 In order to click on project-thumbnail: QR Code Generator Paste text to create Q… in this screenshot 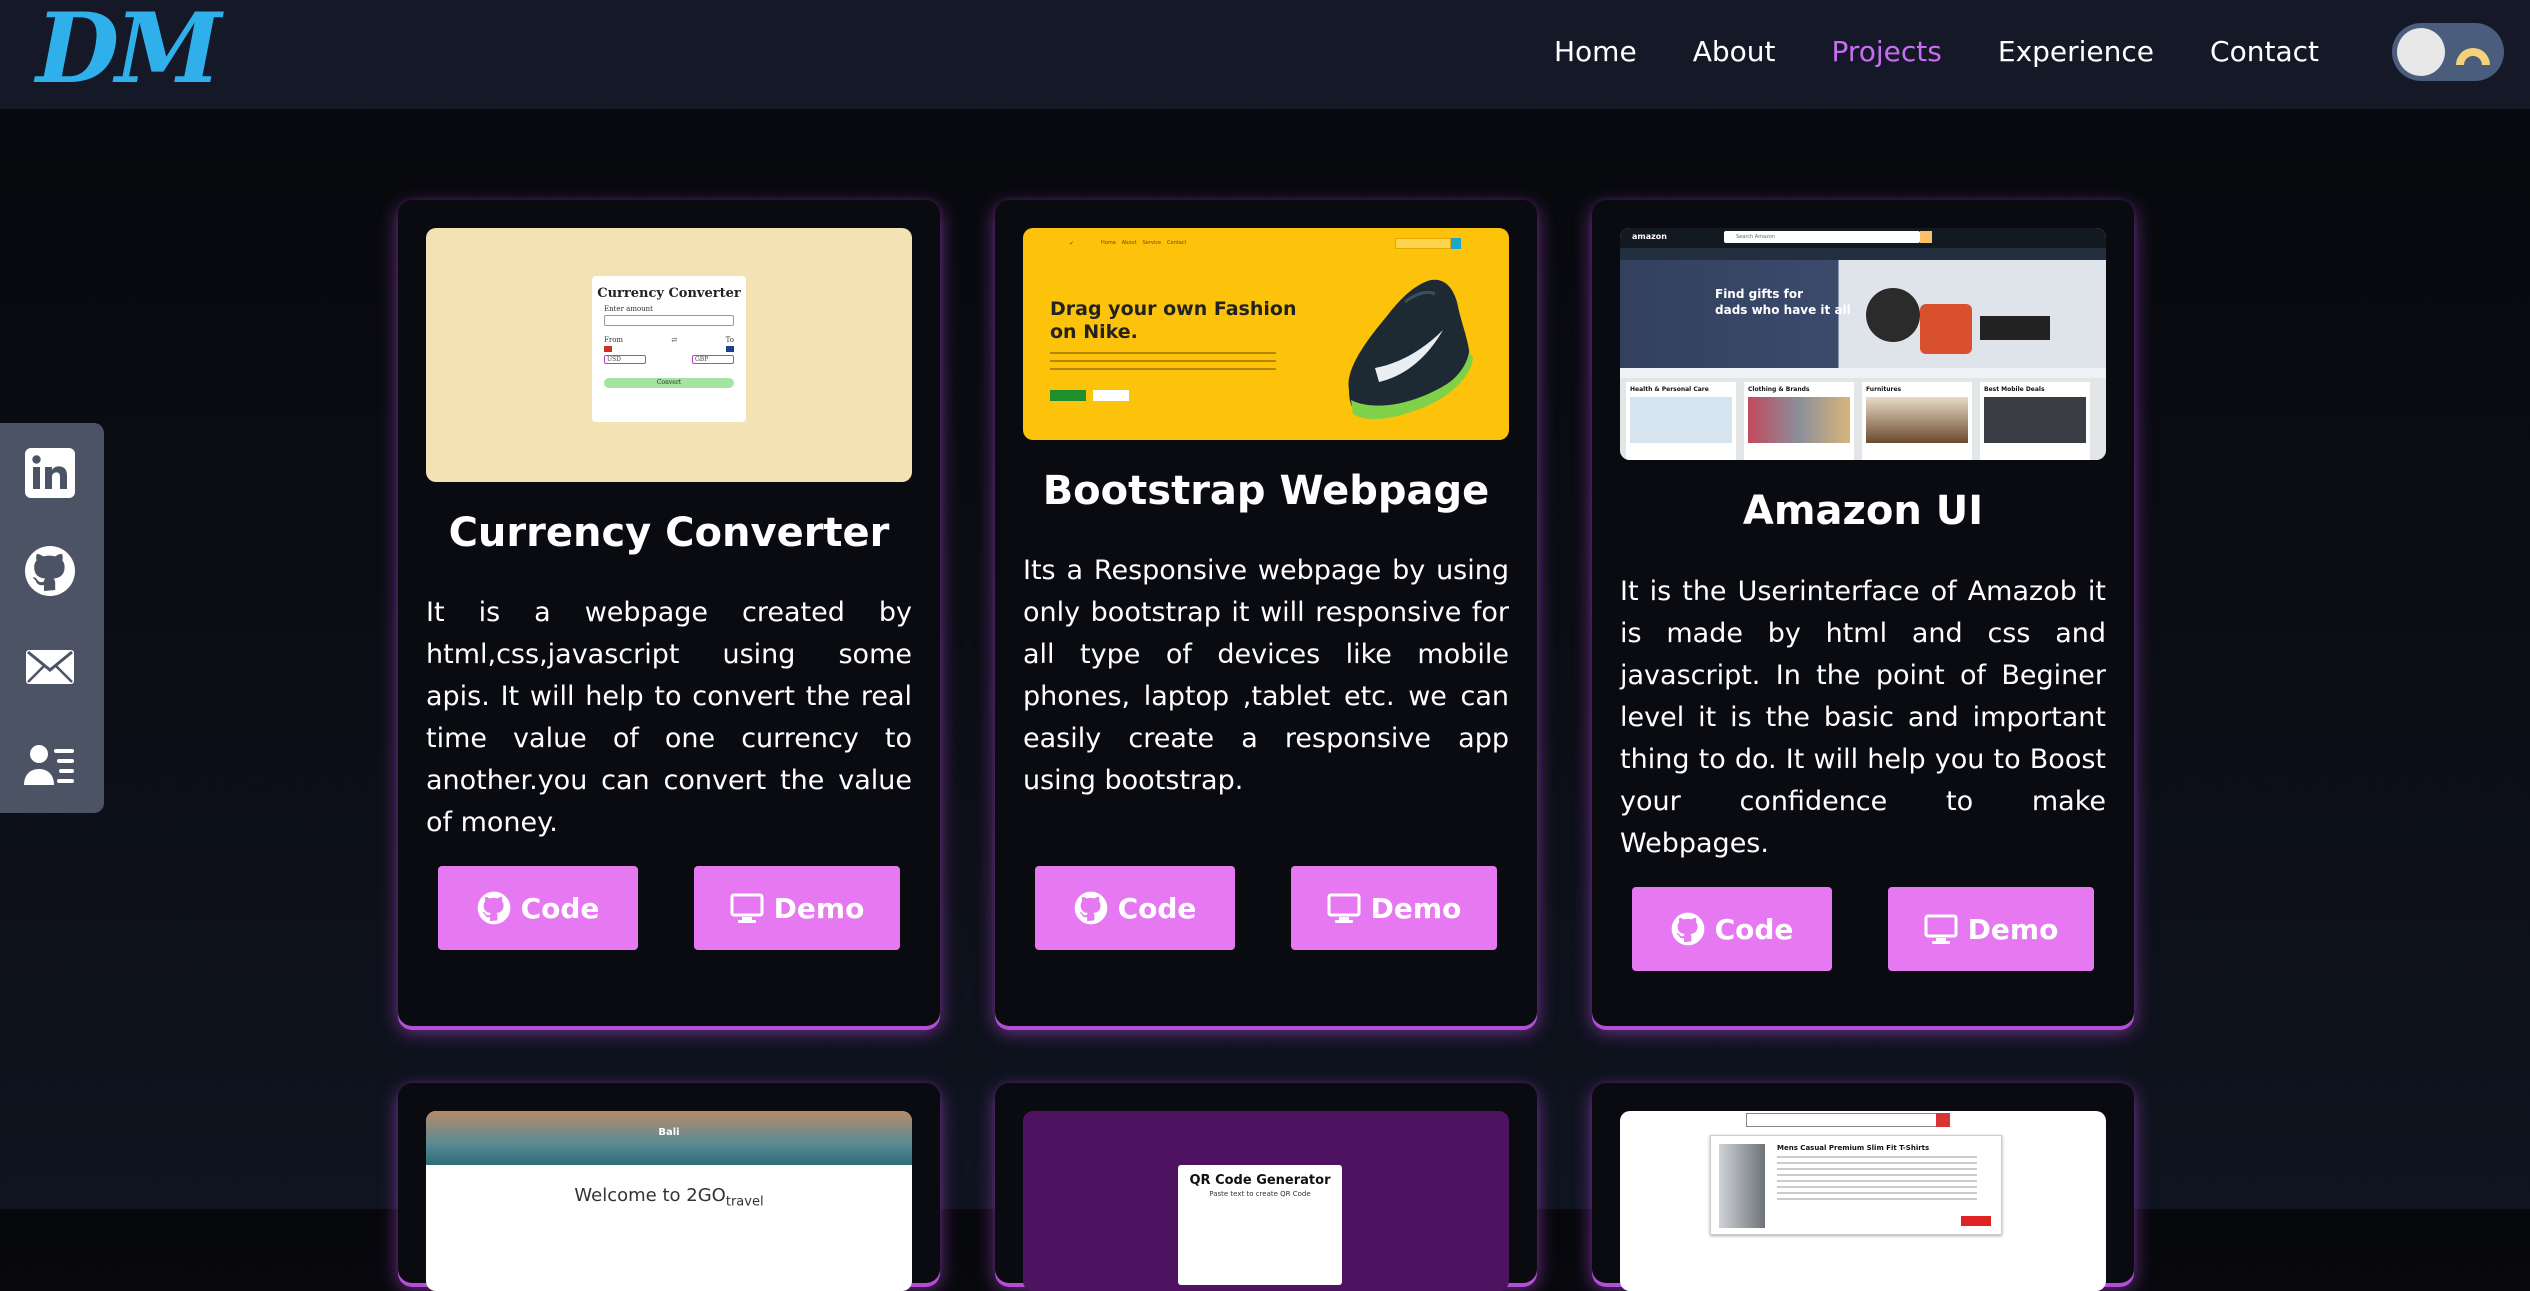, I will do `click(1266, 1201)`.